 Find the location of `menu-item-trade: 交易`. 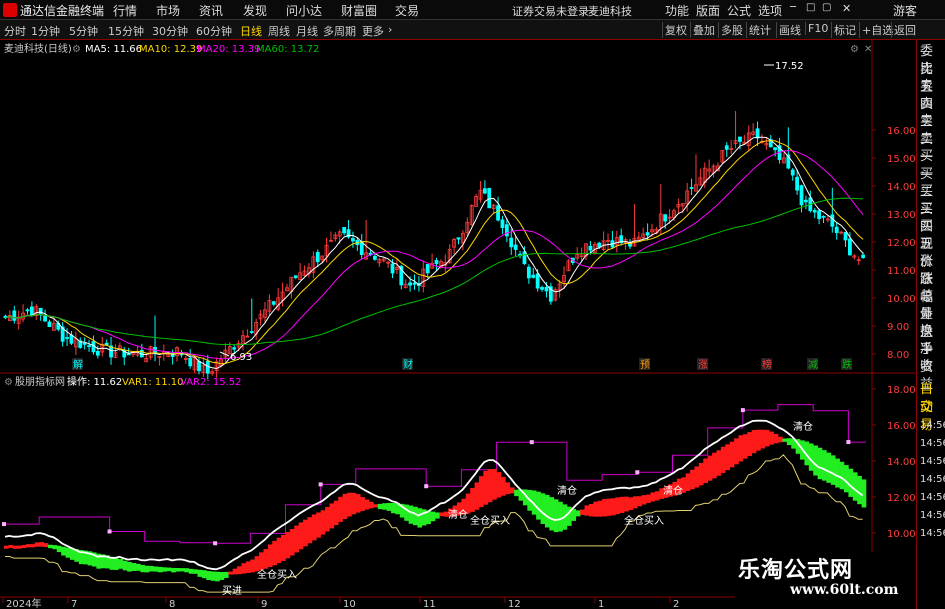

menu-item-trade: 交易 is located at coordinates (407, 10).